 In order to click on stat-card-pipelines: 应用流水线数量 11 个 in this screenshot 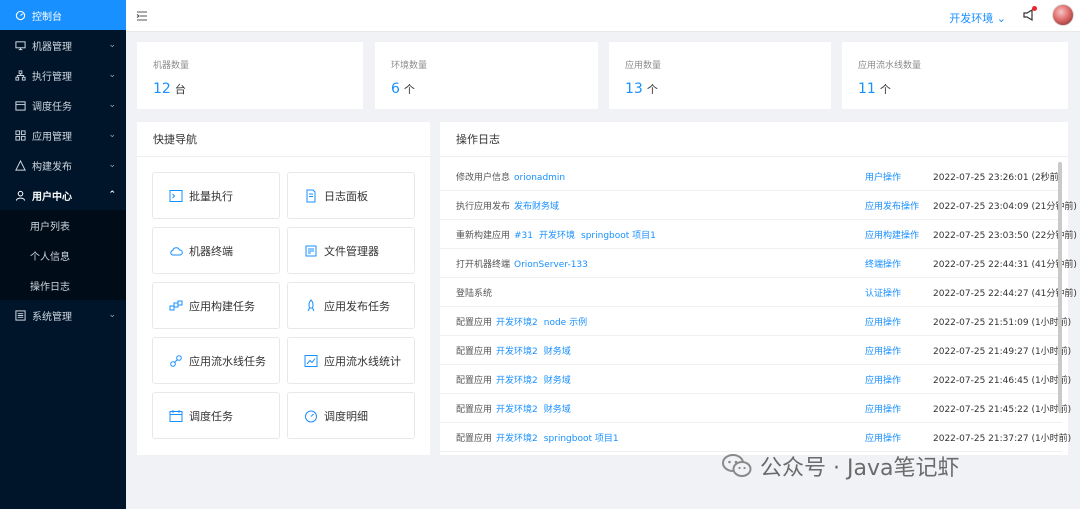, I will do `click(955, 75)`.